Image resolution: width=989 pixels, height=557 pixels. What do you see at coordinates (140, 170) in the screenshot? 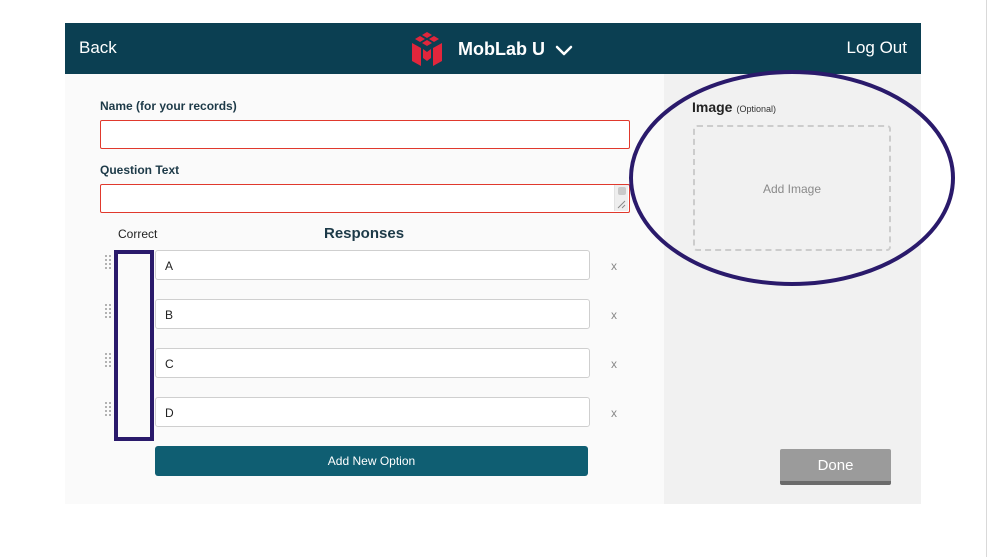
I see `question-text-label: Question Text` at bounding box center [140, 170].